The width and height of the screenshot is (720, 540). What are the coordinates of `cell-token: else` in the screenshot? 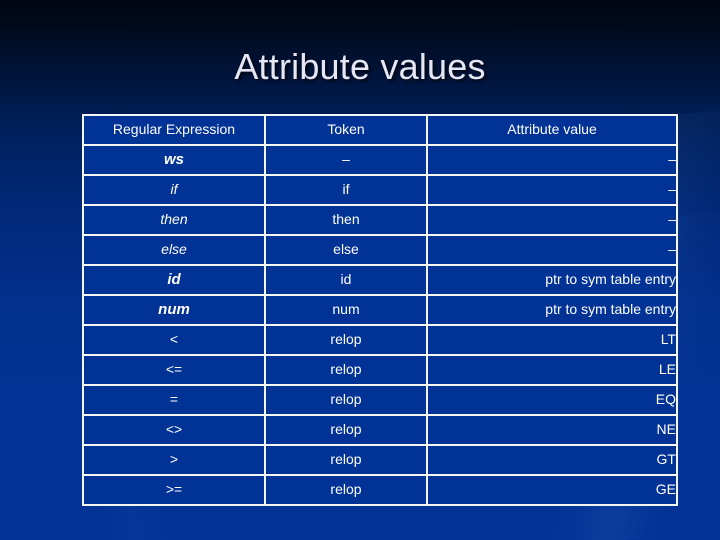 It's located at (347, 251).